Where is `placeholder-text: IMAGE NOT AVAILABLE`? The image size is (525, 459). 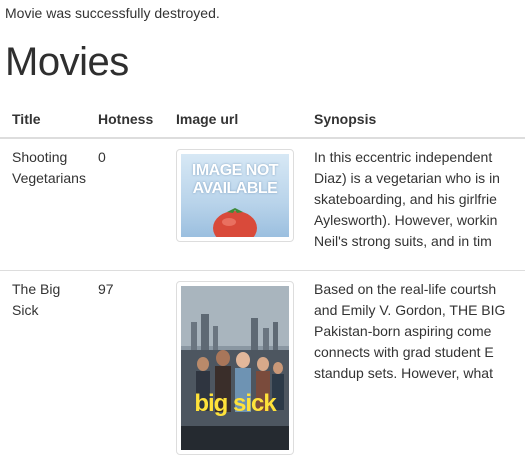 placeholder-text: IMAGE NOT AVAILABLE is located at coordinates (235, 180).